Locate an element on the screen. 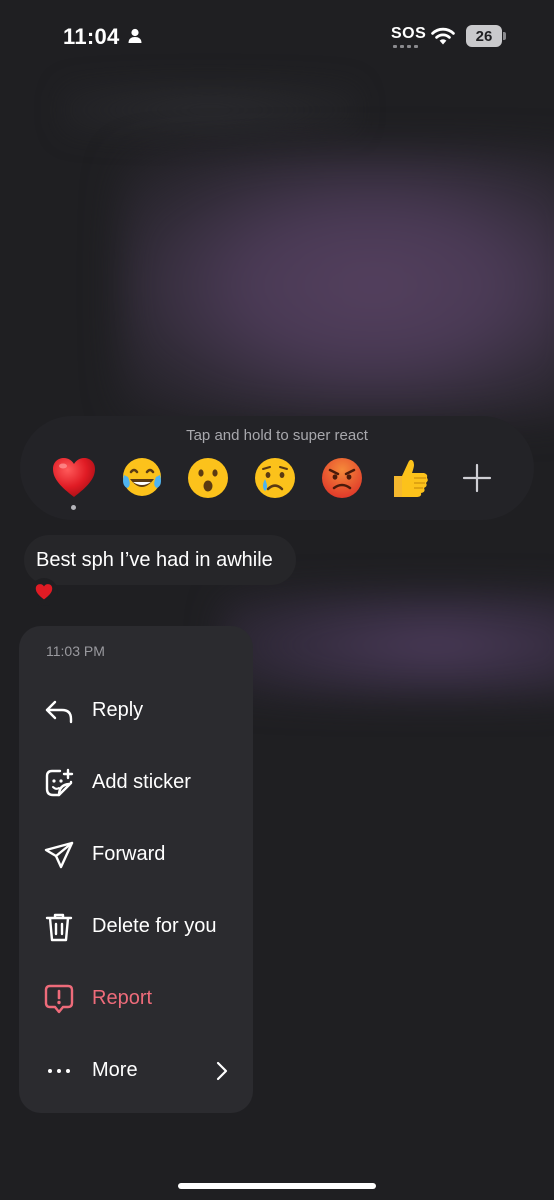 Image resolution: width=554 pixels, height=1200 pixels. menu-label-delete: Delete for you is located at coordinates (154, 926).